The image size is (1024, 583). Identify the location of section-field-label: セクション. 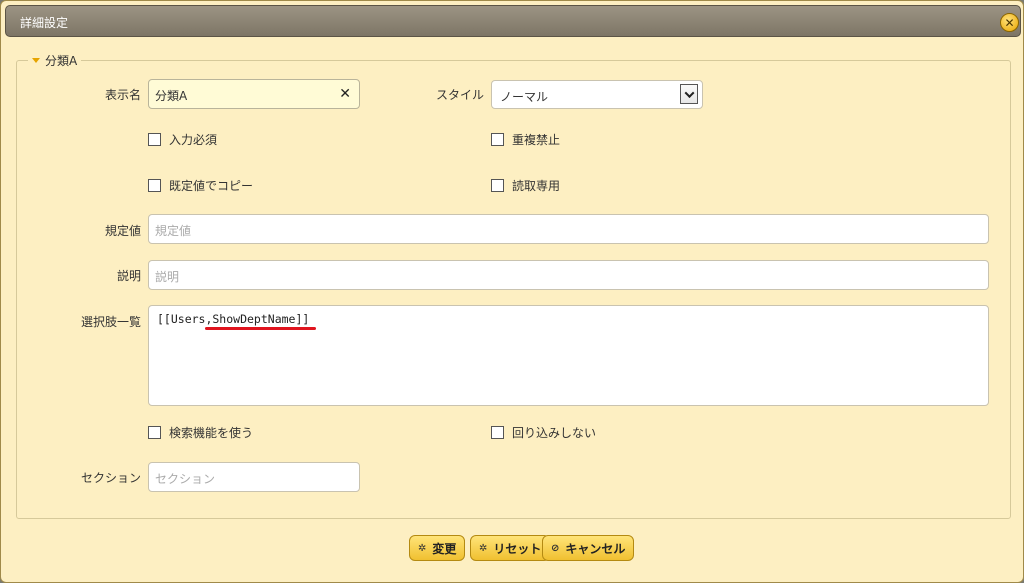
(110, 478).